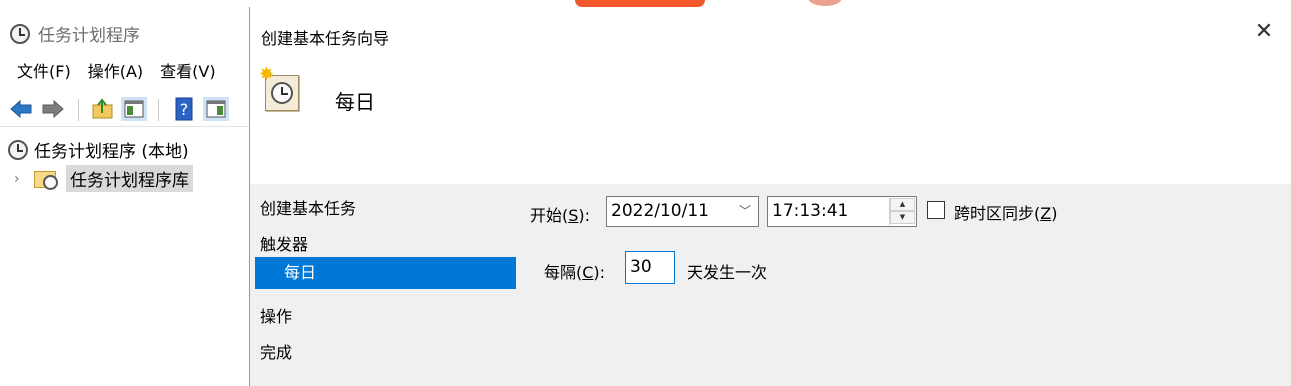 This screenshot has width=1291, height=386. Describe the element at coordinates (276, 315) in the screenshot. I see `step-action: 操作` at that location.